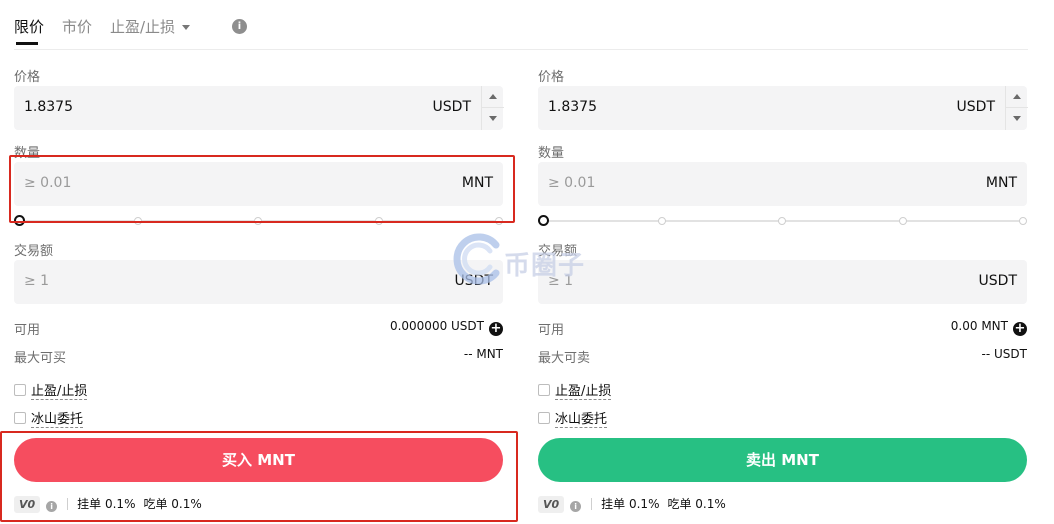 This screenshot has width=1054, height=524. What do you see at coordinates (258, 460) in the screenshot?
I see `buy-button: 买入 MNT` at bounding box center [258, 460].